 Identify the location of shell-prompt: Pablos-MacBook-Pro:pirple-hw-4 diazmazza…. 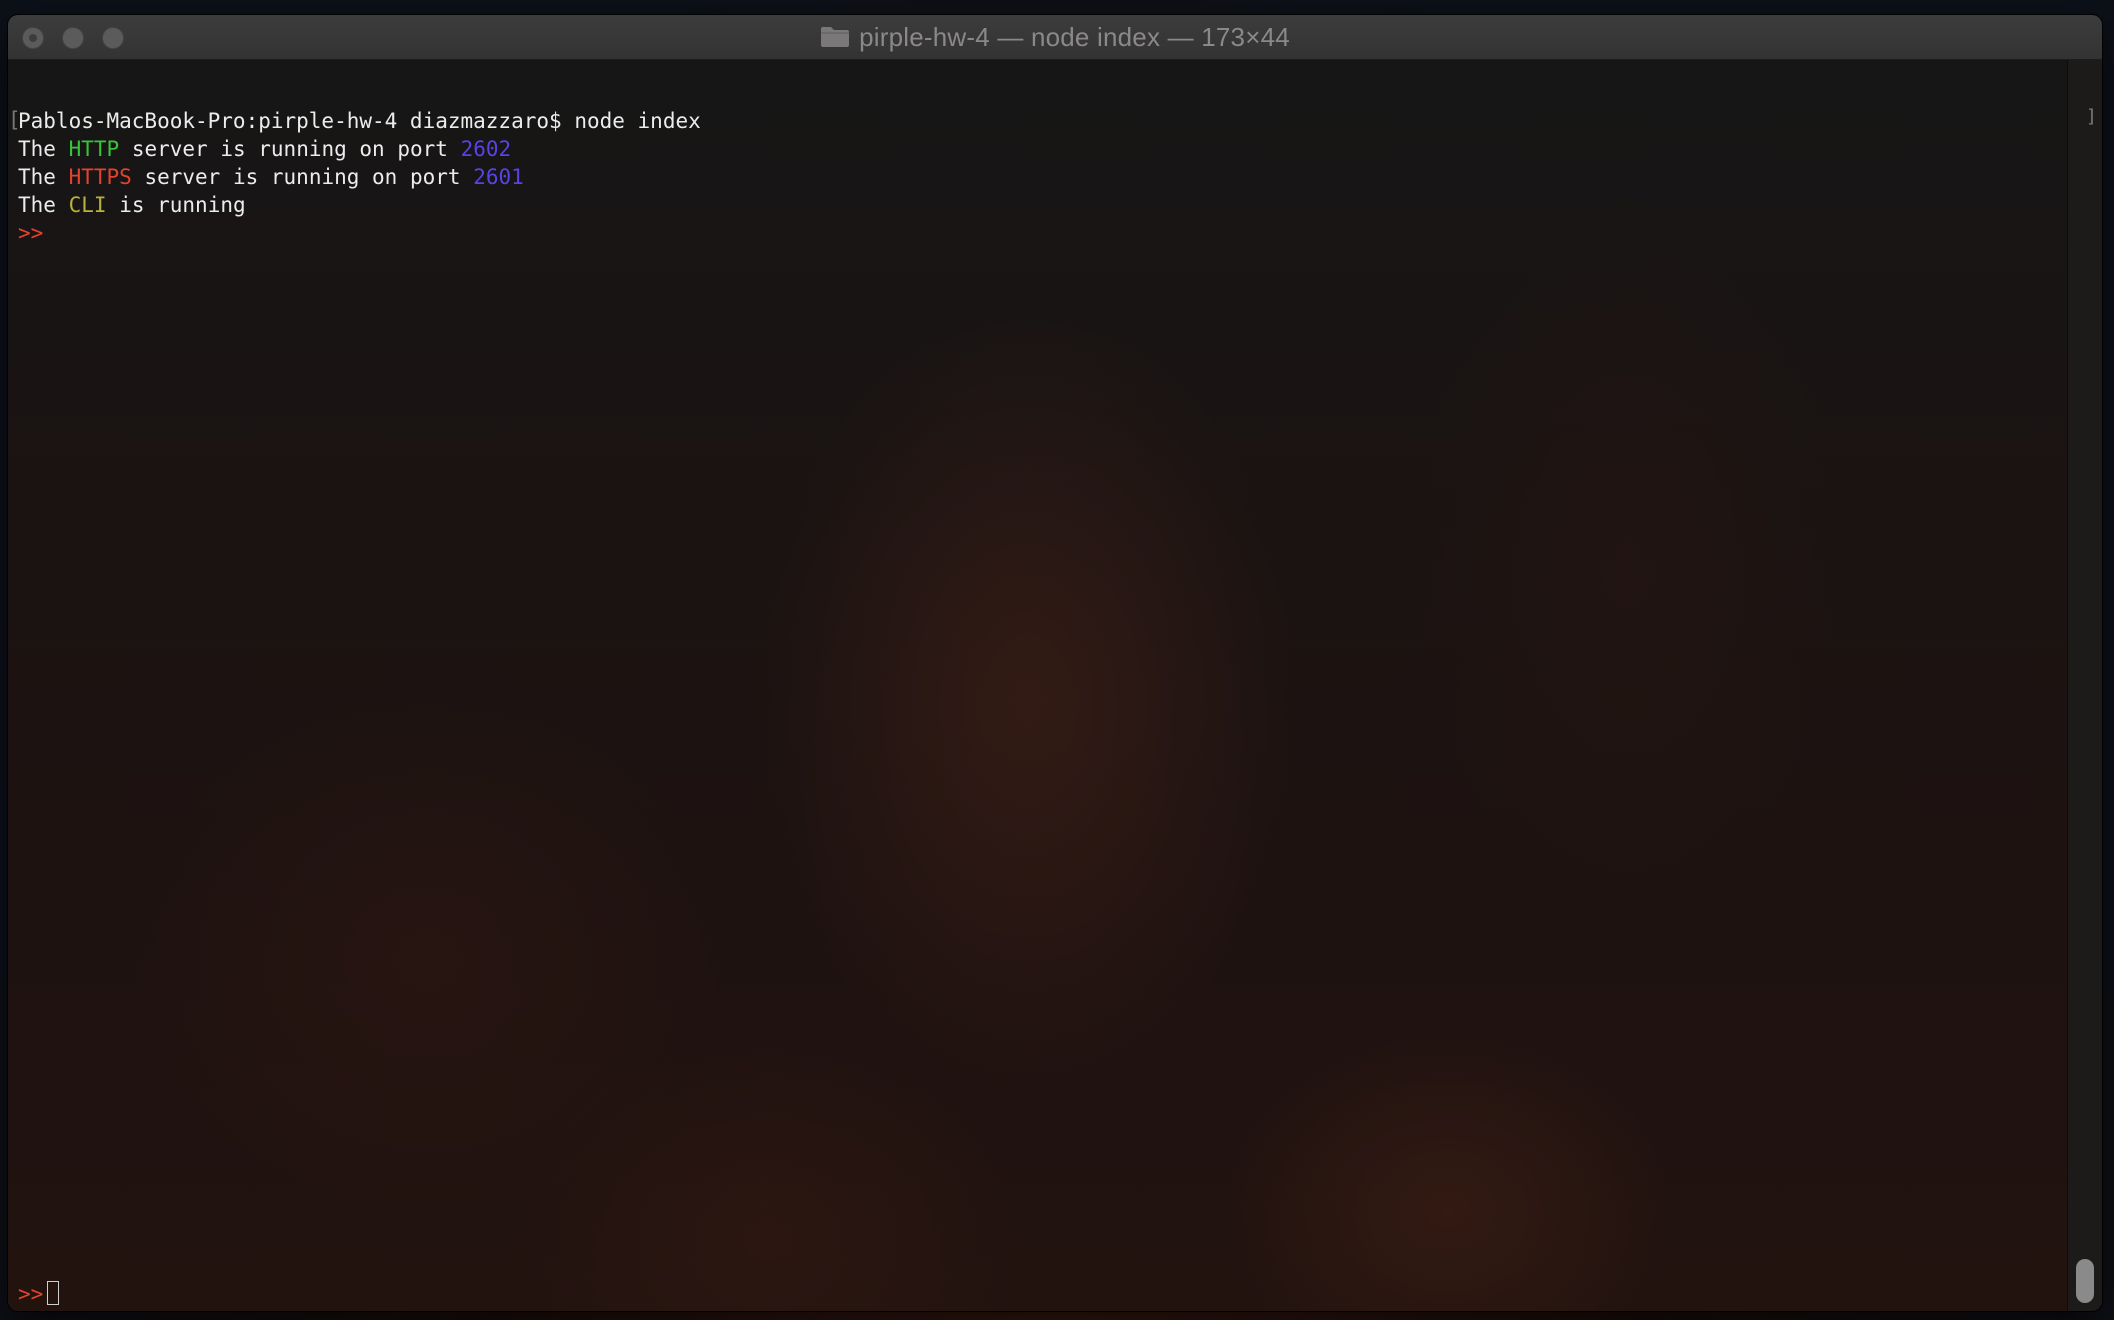
(290, 121).